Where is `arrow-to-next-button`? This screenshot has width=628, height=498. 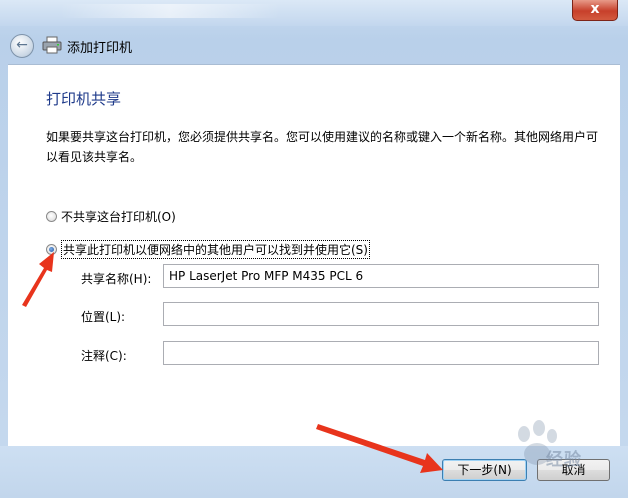 arrow-to-next-button is located at coordinates (379, 448).